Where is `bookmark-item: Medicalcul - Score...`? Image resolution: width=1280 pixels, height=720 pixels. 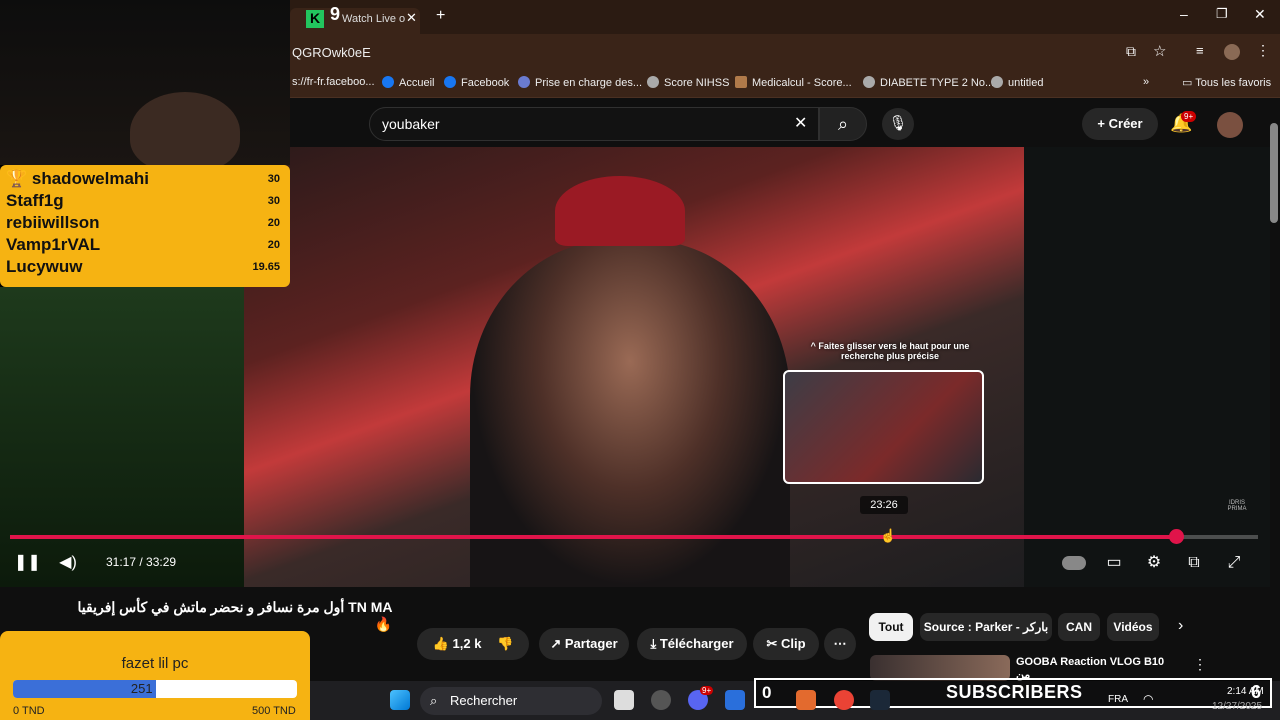
bookmark-item: Medicalcul - Score... is located at coordinates (793, 82).